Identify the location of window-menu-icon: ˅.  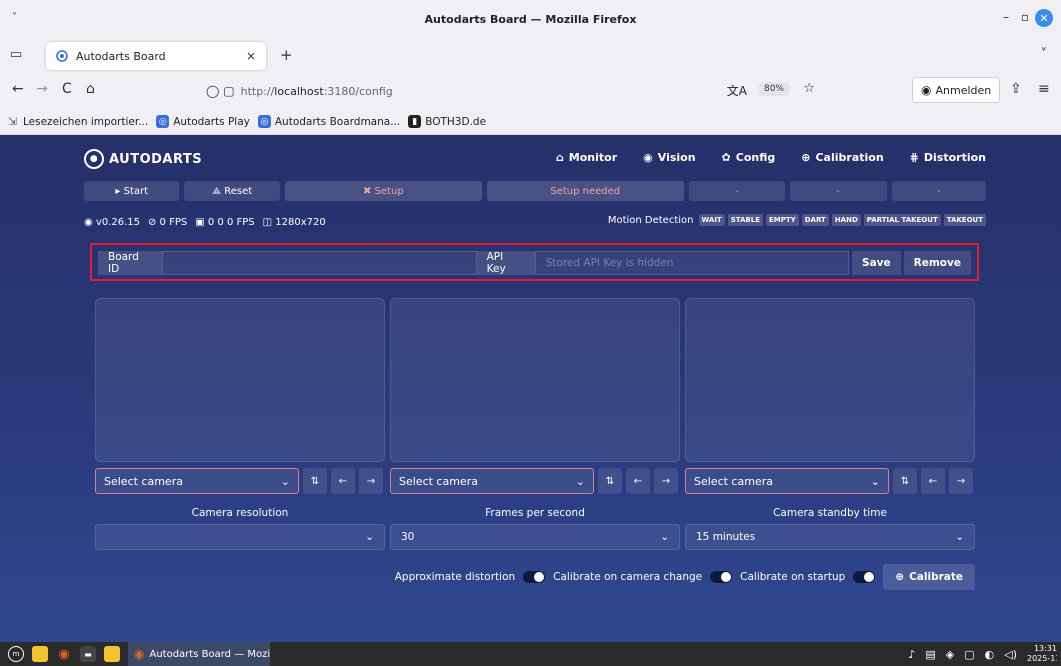
(14, 17).